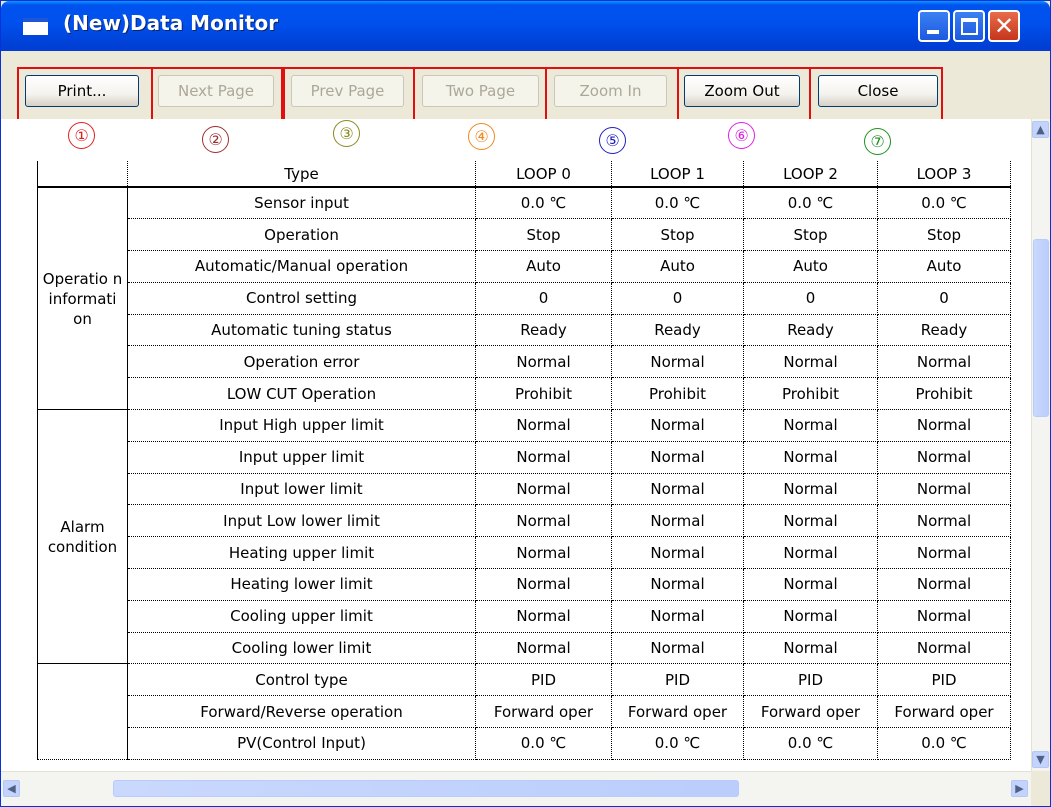  I want to click on vertical-scrollbar: ▲ ▼, so click(1040, 445).